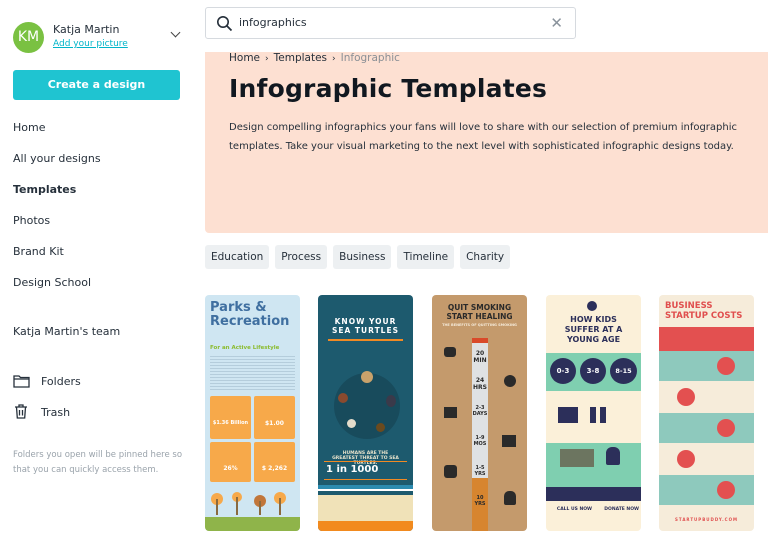 This screenshot has height=542, width=768. What do you see at coordinates (574, 509) in the screenshot?
I see `call-us-label: CALL US NOW` at bounding box center [574, 509].